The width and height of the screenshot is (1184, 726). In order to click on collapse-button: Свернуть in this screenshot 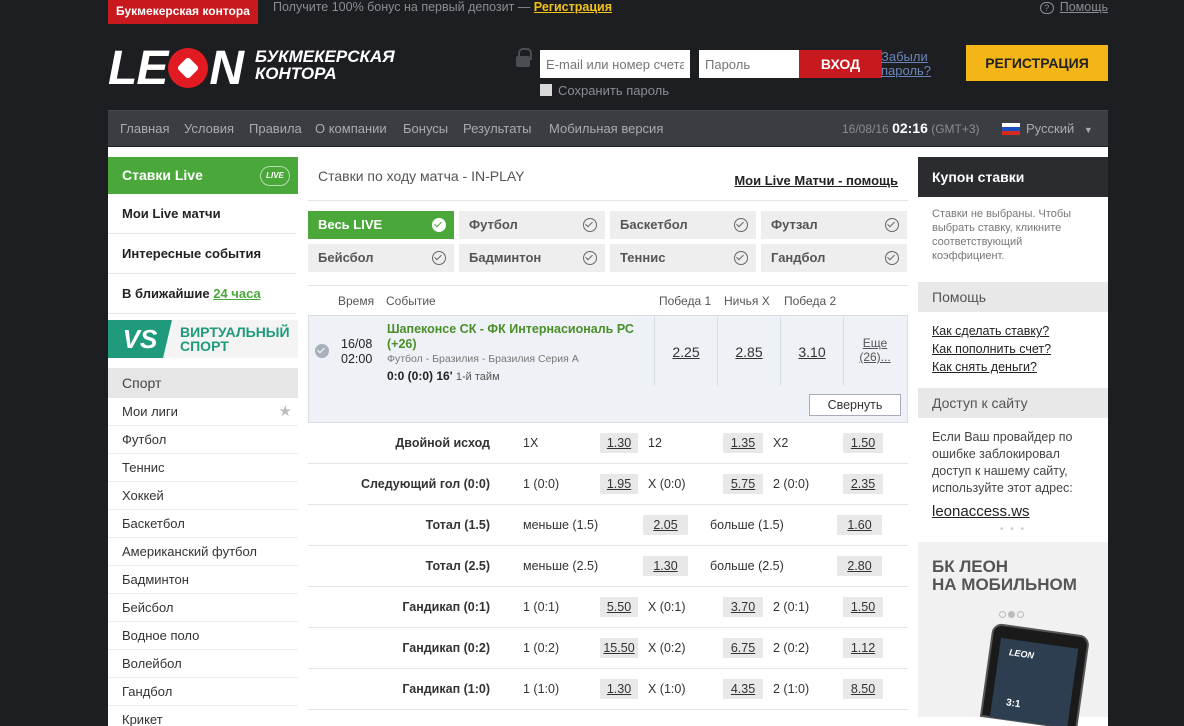, I will do `click(855, 405)`.